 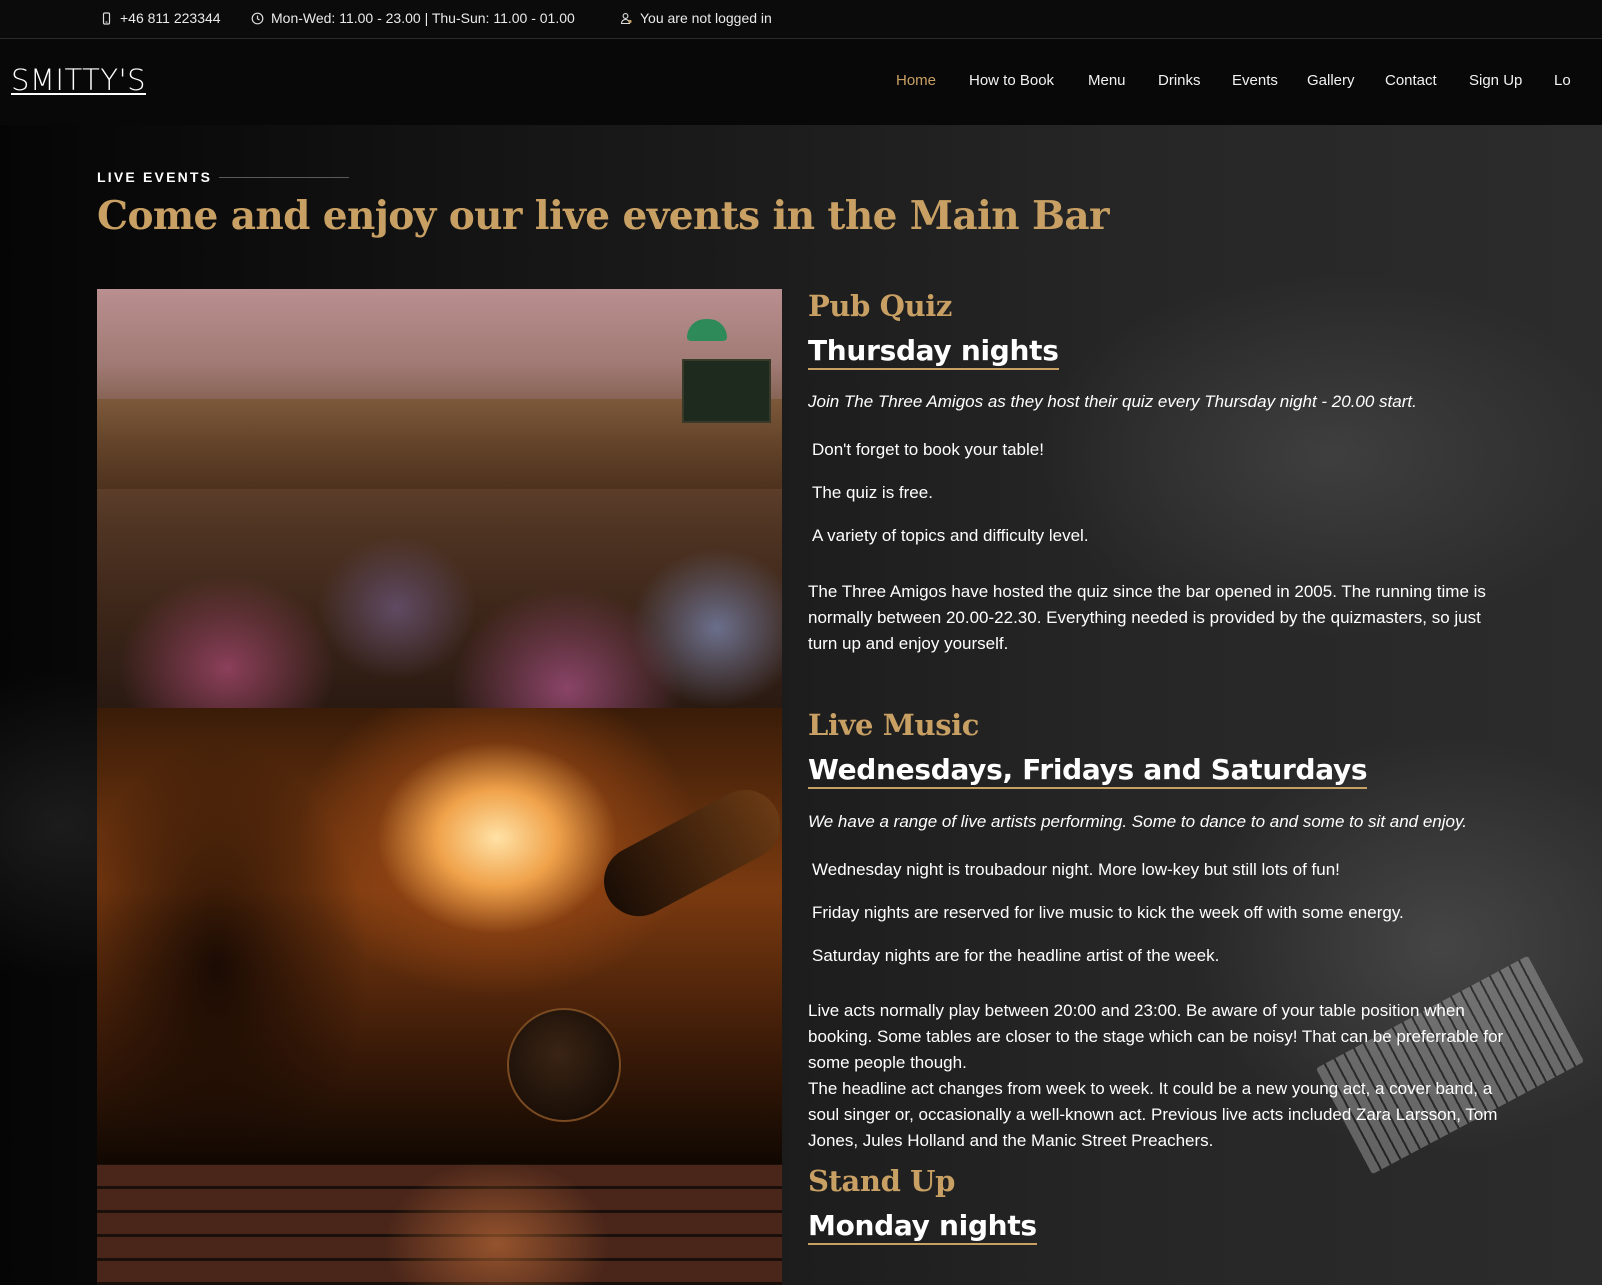 I want to click on event-title-stand-up: Stand Up, so click(x=881, y=1181).